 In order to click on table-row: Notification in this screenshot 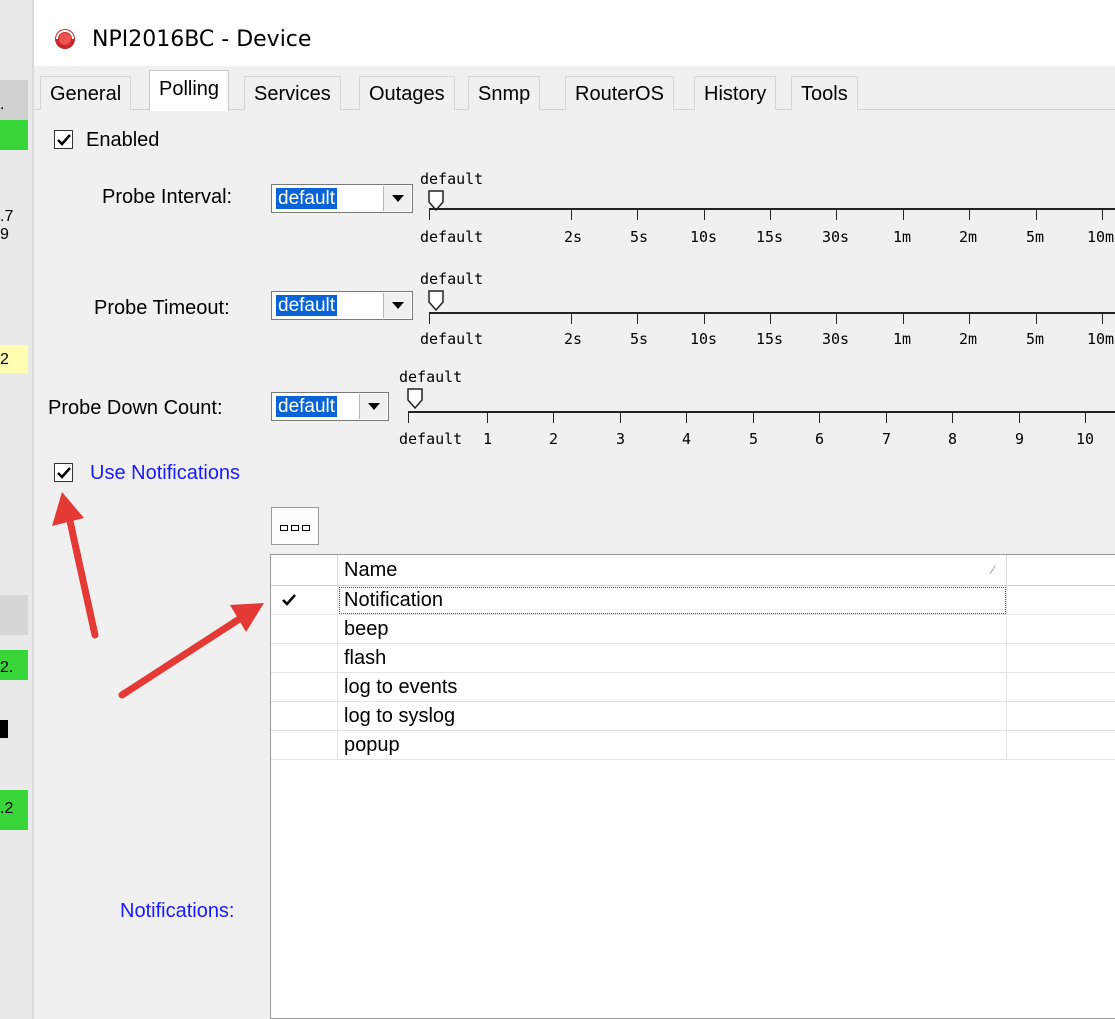, I will do `click(693, 600)`.